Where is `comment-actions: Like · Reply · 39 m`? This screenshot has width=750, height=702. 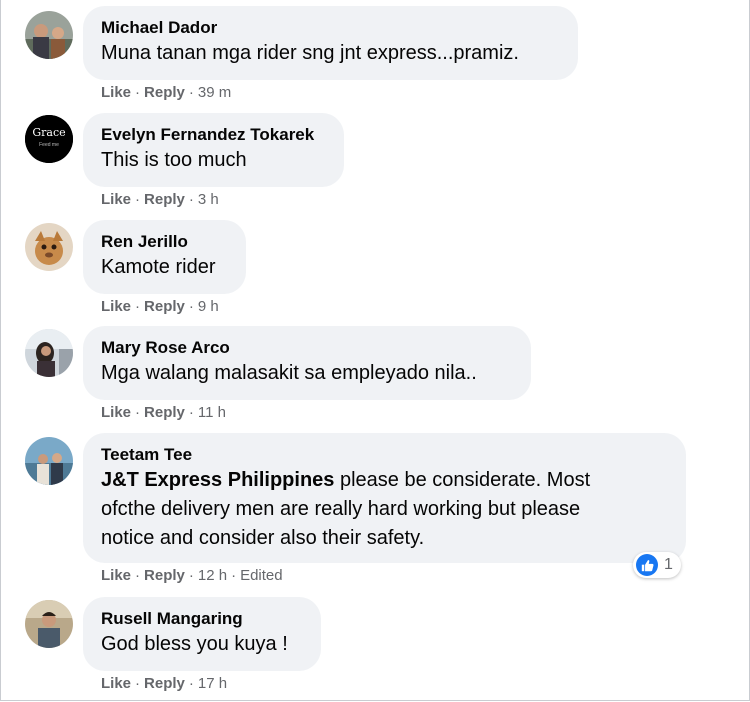 comment-actions: Like · Reply · 39 m is located at coordinates (166, 92).